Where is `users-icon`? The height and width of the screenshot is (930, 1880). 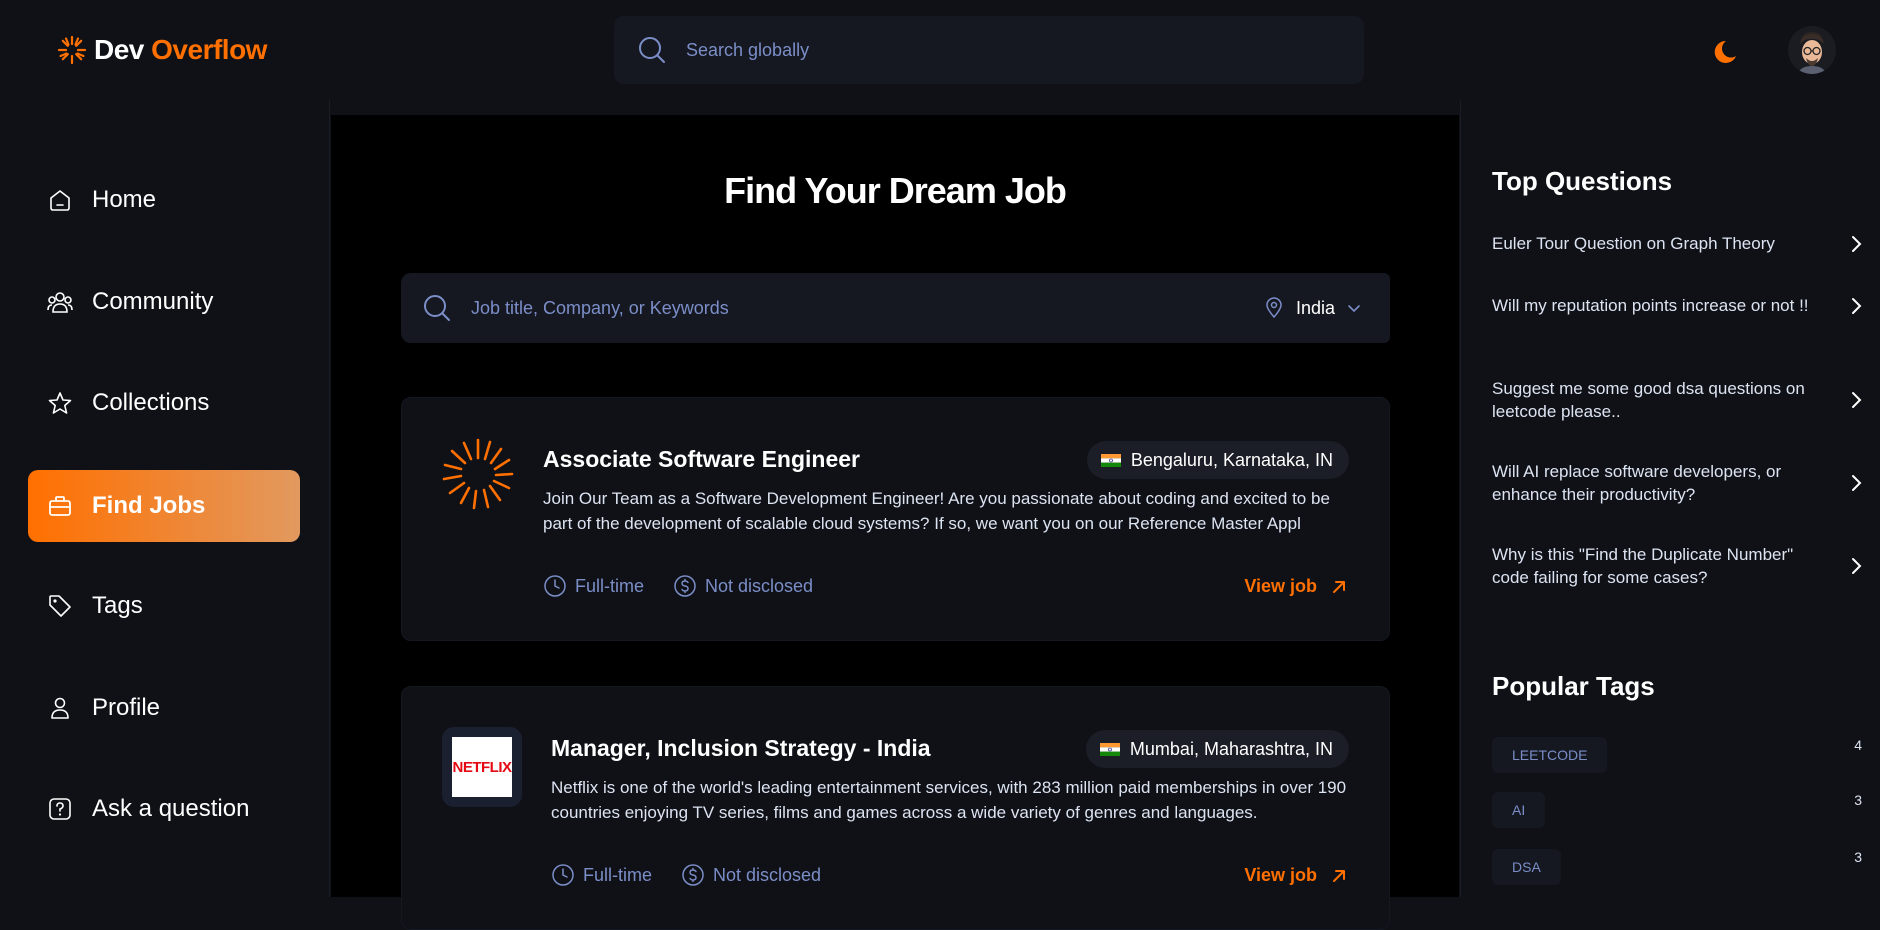 users-icon is located at coordinates (60, 302).